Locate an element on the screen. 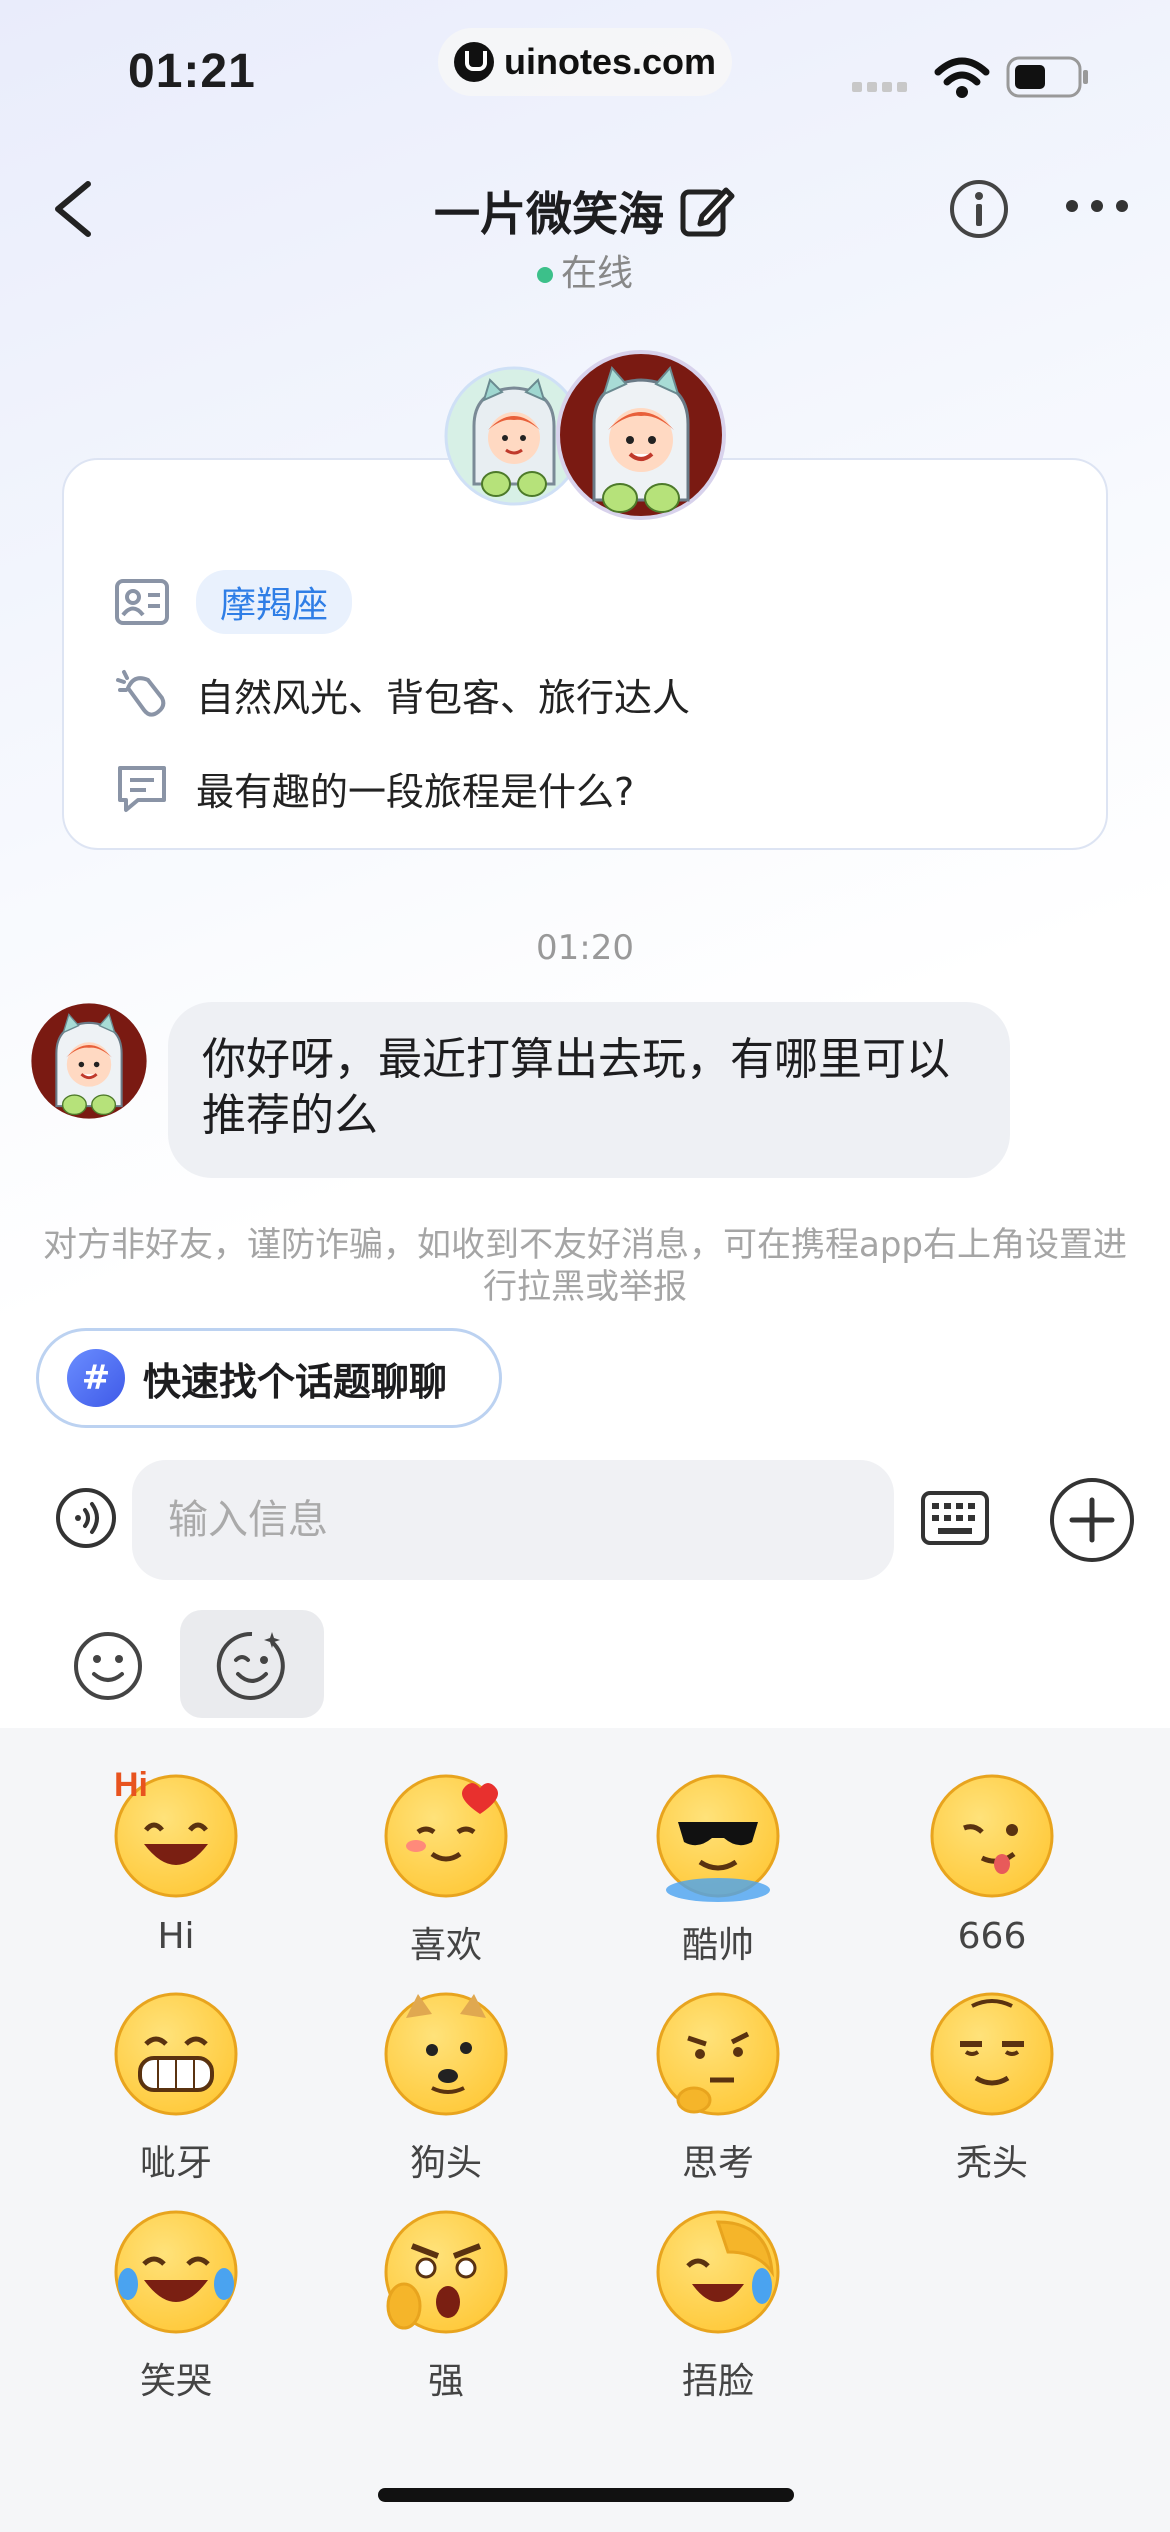  comment-icon is located at coordinates (142, 789).